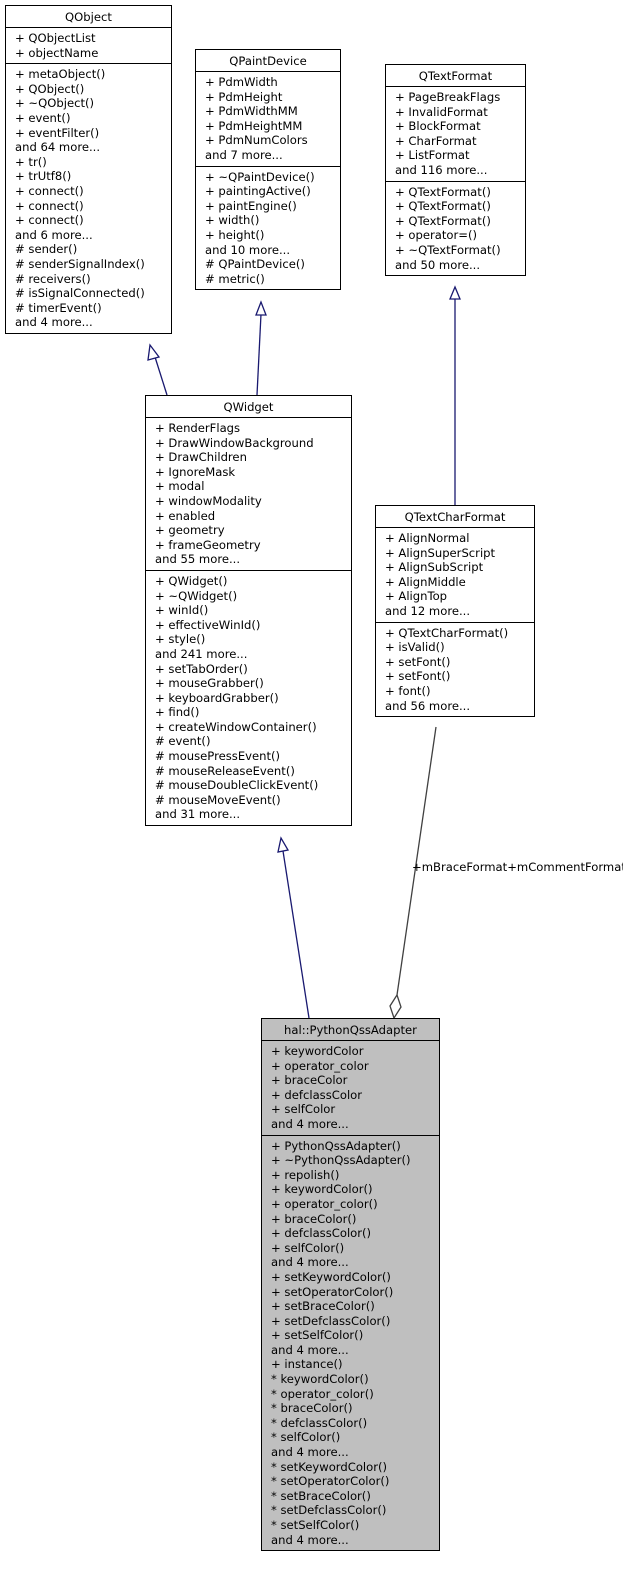  What do you see at coordinates (31, 161) in the screenshot?
I see `member-entry: + tr()` at bounding box center [31, 161].